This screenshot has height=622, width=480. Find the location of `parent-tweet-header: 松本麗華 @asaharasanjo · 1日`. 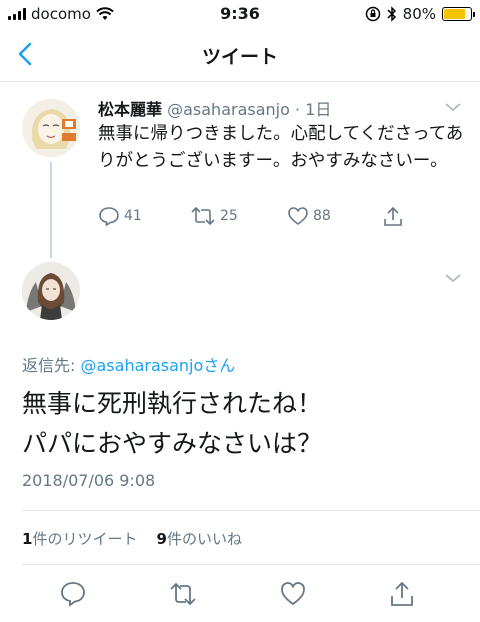

parent-tweet-header: 松本麗華 @asaharasanjo · 1日 is located at coordinates (214, 108).